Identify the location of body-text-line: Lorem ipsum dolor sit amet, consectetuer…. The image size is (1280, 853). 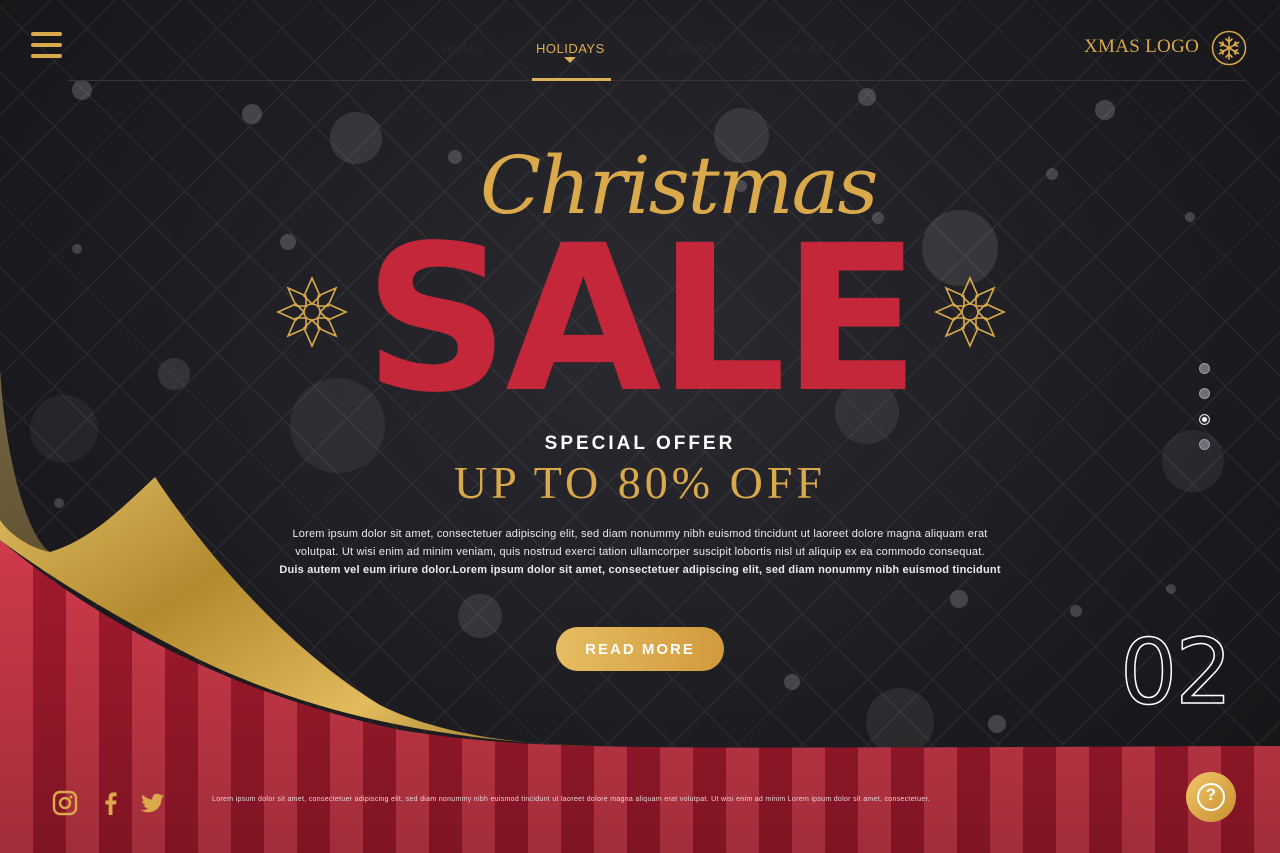
(640, 534).